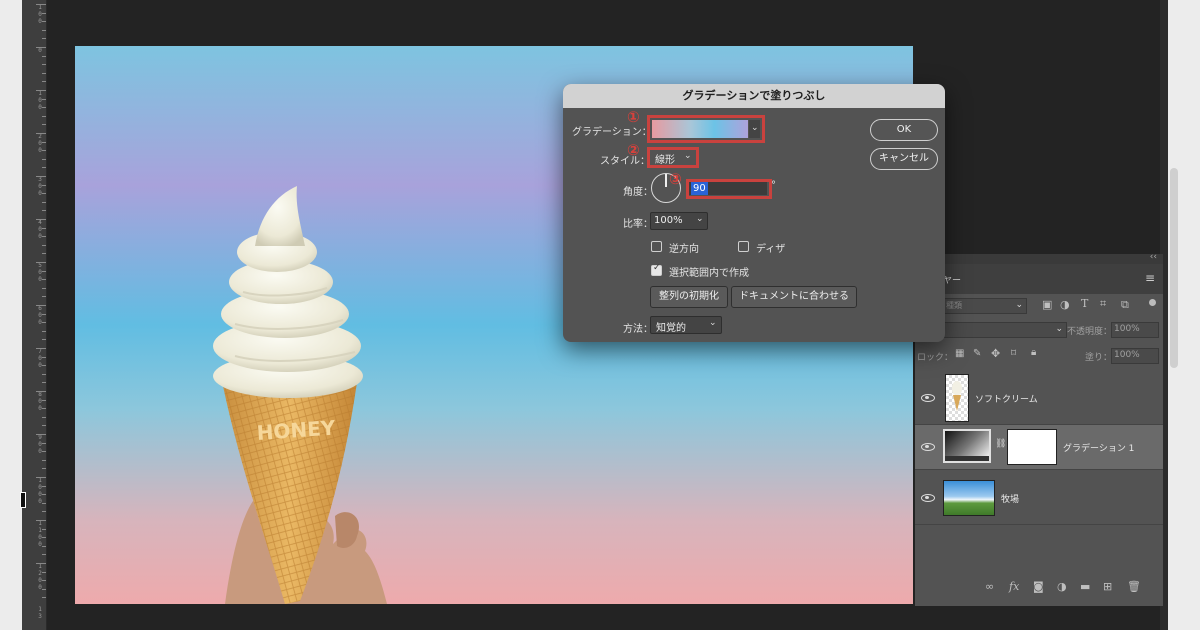 This screenshot has height=630, width=1200. Describe the element at coordinates (1039, 397) in the screenshot. I see `layer-row-soft-cream: ソフトクリーム` at that location.